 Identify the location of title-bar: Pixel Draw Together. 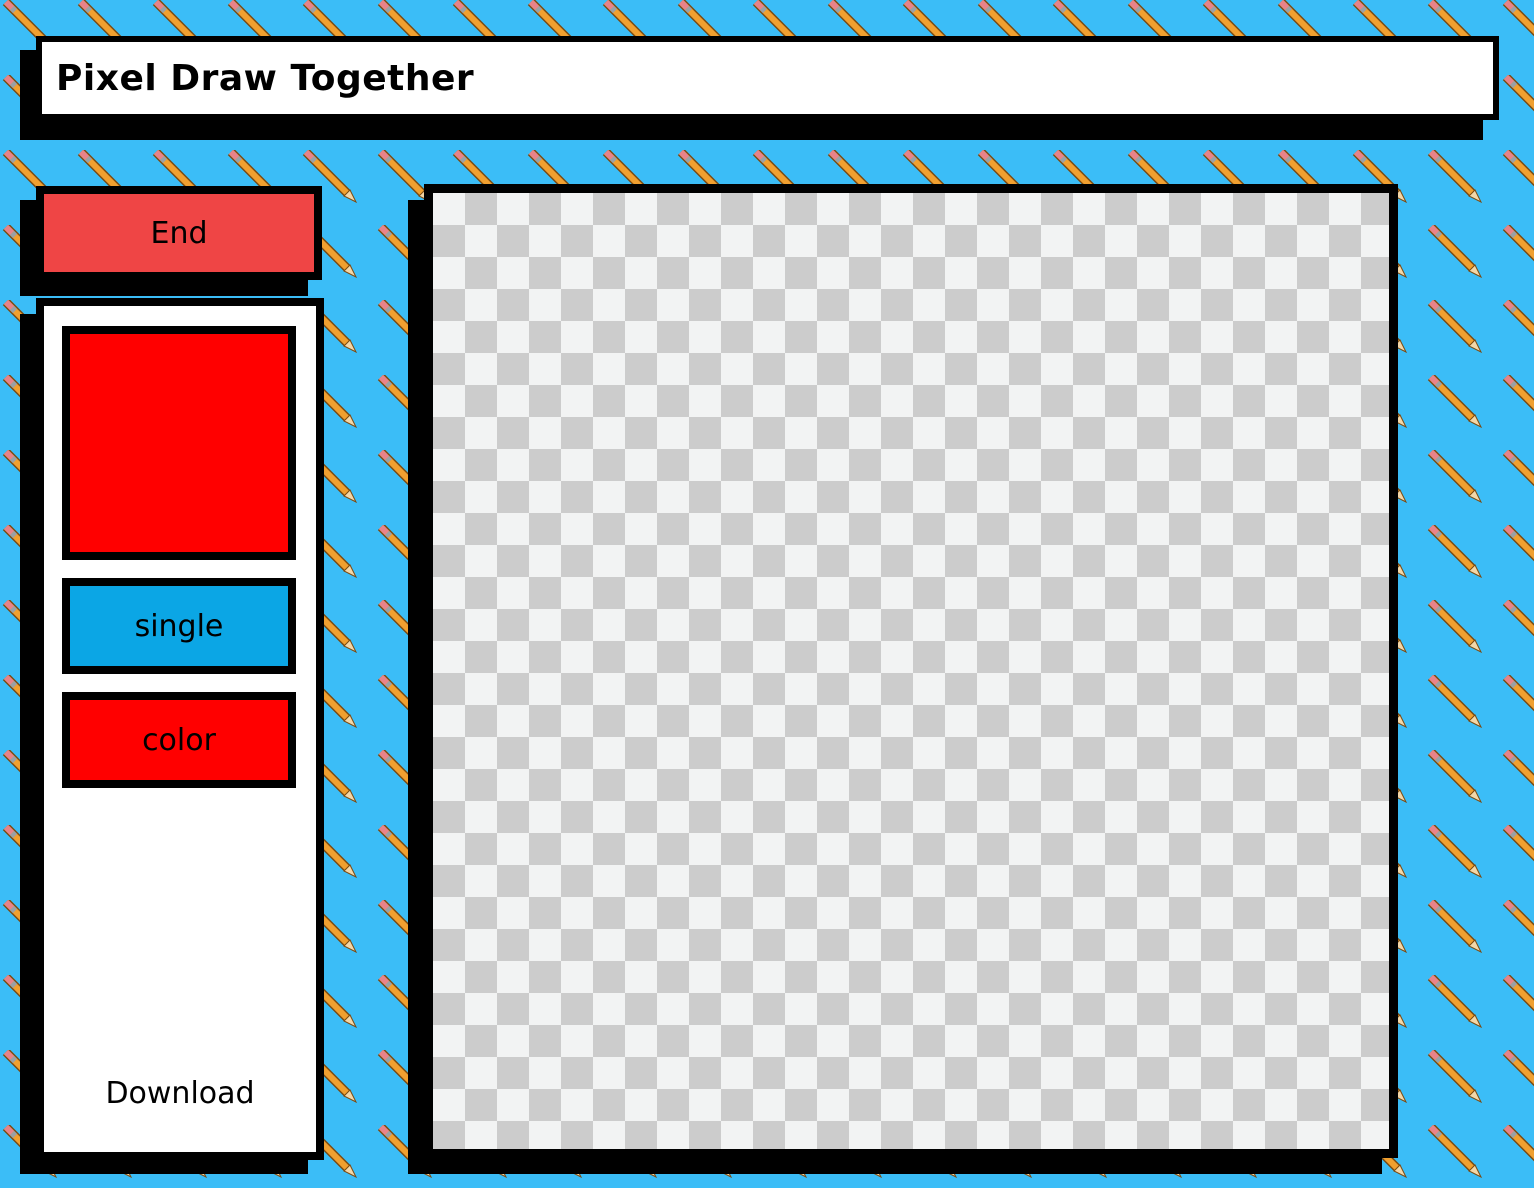
(767, 78).